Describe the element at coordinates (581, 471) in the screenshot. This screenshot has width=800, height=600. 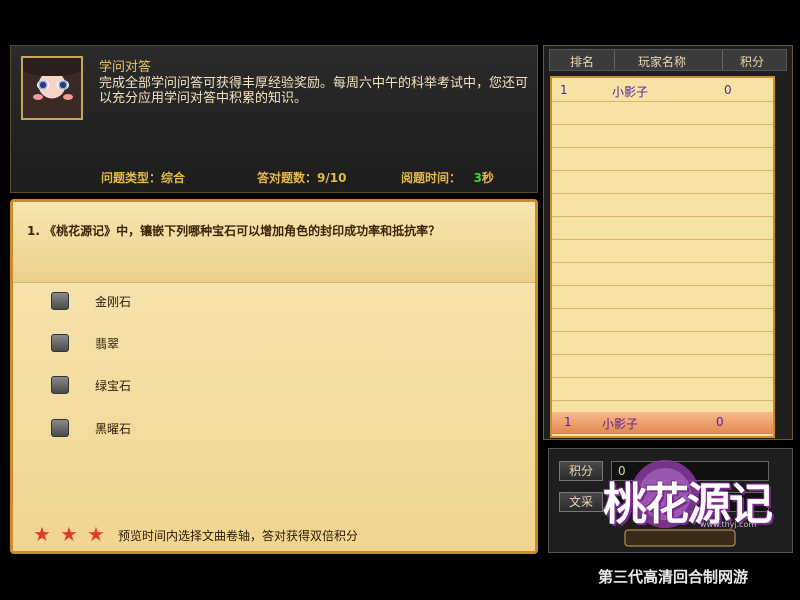
I see `score-button: 积分` at that location.